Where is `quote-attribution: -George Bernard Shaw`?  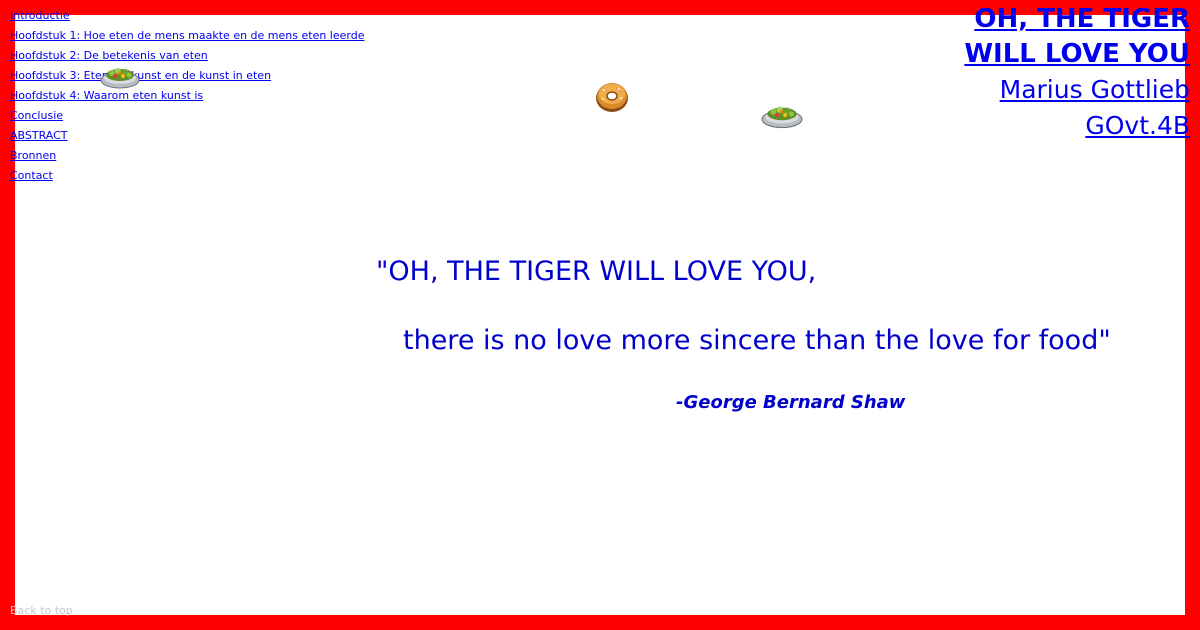
quote-attribution: -George Bernard Shaw is located at coordinates (791, 402).